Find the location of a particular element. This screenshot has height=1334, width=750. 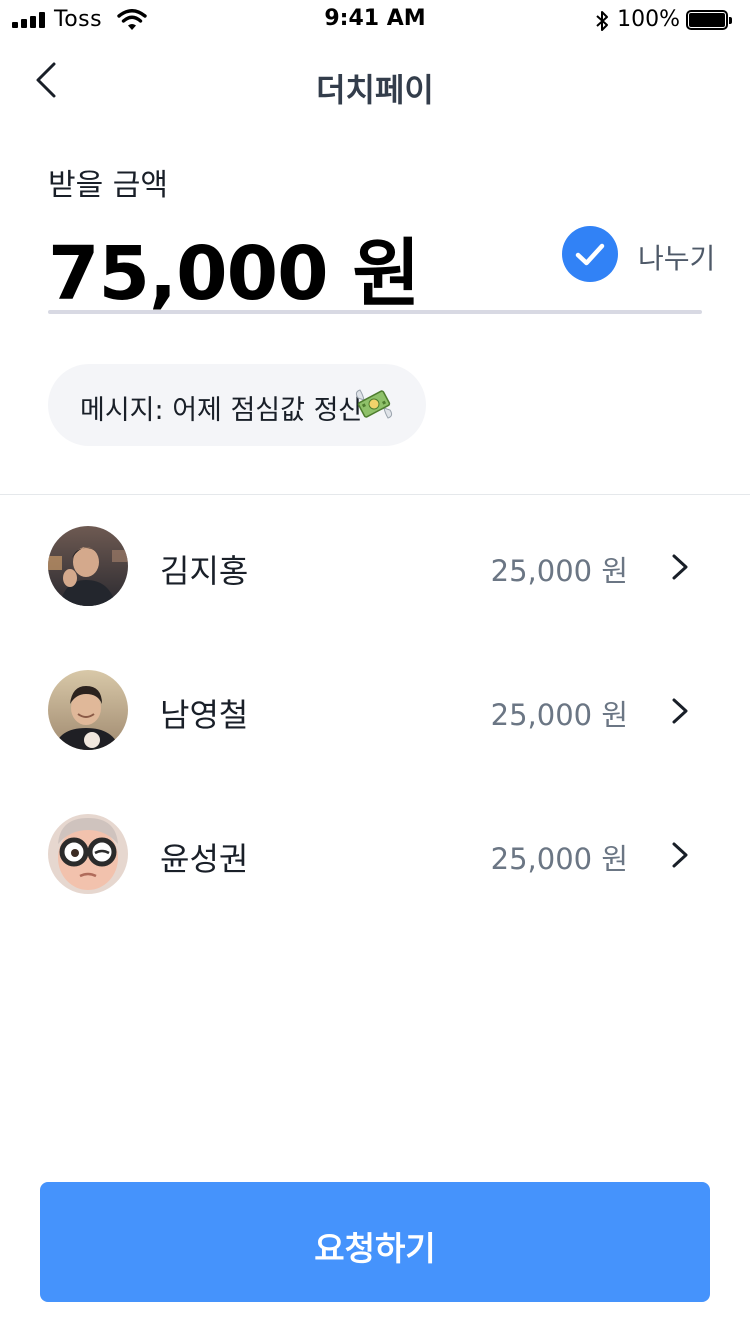

split-toggle: 나누기 is located at coordinates (639, 256).